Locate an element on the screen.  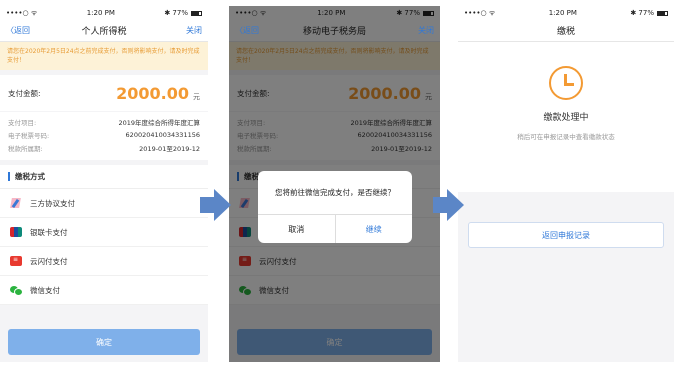
pen-icon is located at coordinates (16, 203).